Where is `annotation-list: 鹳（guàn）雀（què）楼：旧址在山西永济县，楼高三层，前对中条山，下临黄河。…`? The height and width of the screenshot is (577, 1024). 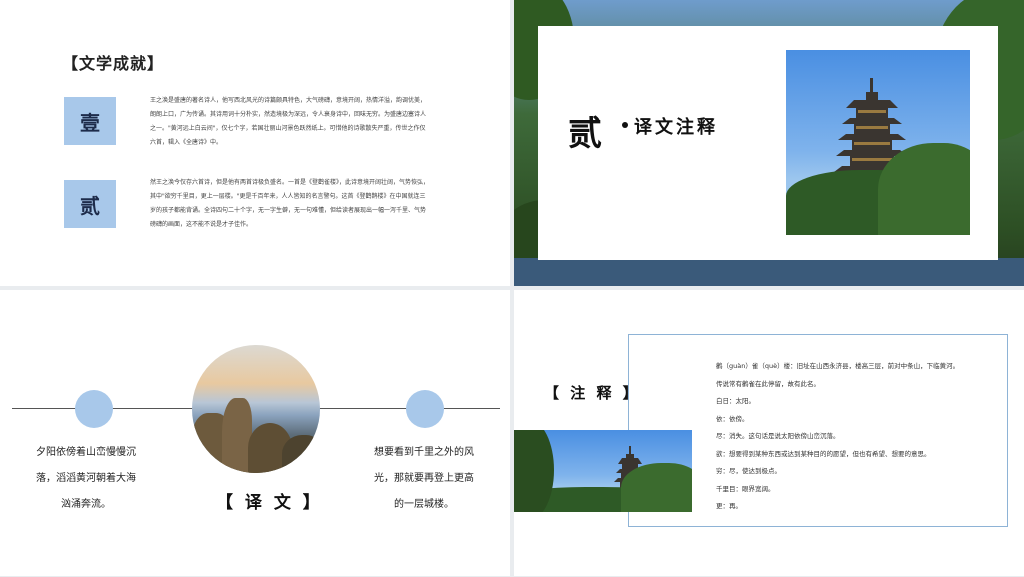 annotation-list: 鹳（guàn）雀（què）楼：旧址在山西永济县，楼高三层，前对中条山，下临黄河。… is located at coordinates (861, 437).